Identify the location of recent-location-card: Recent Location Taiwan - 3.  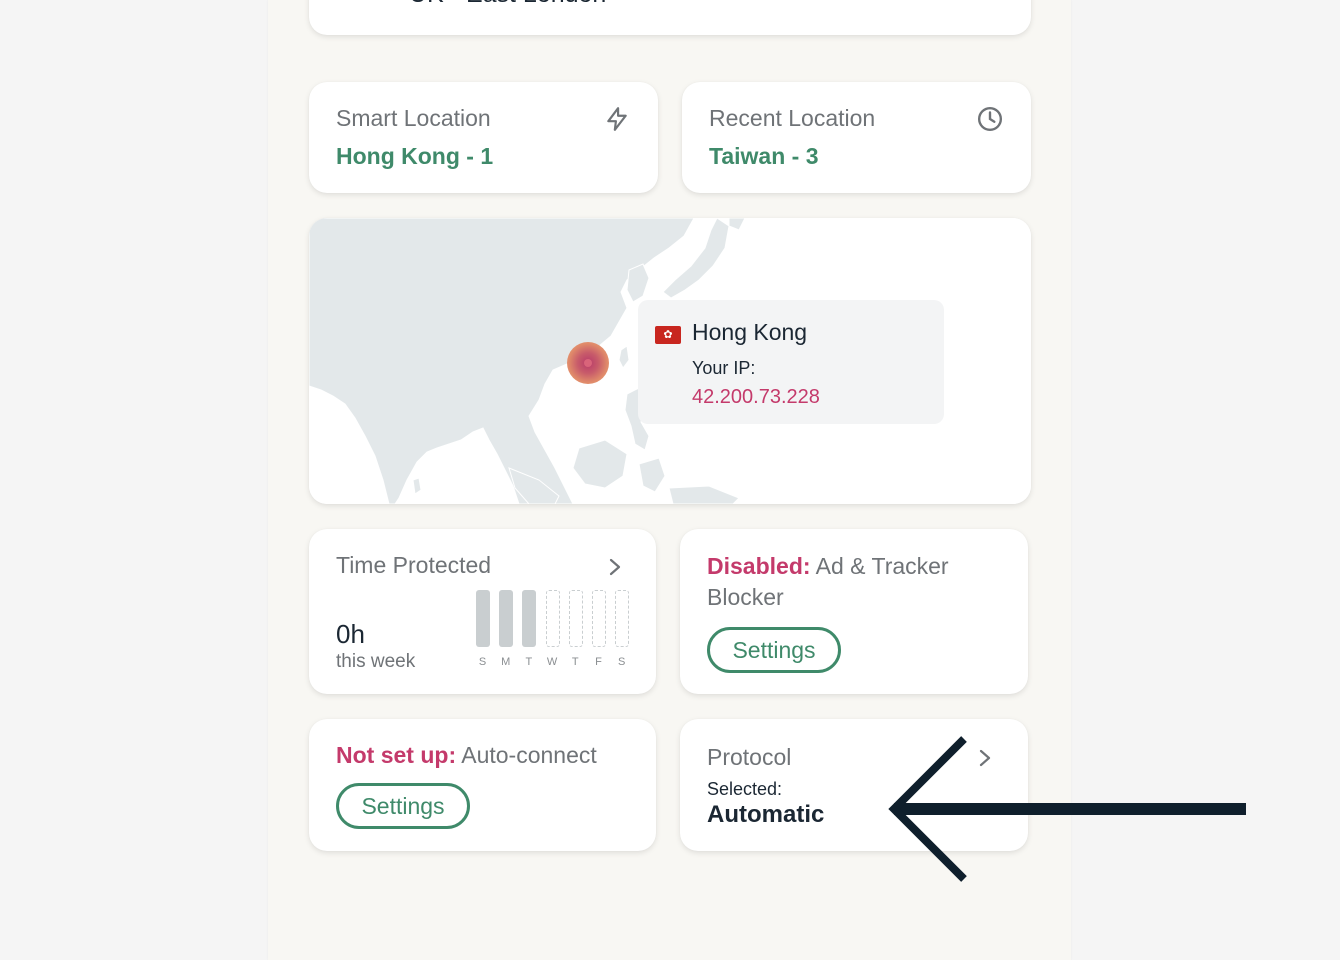
(856, 137).